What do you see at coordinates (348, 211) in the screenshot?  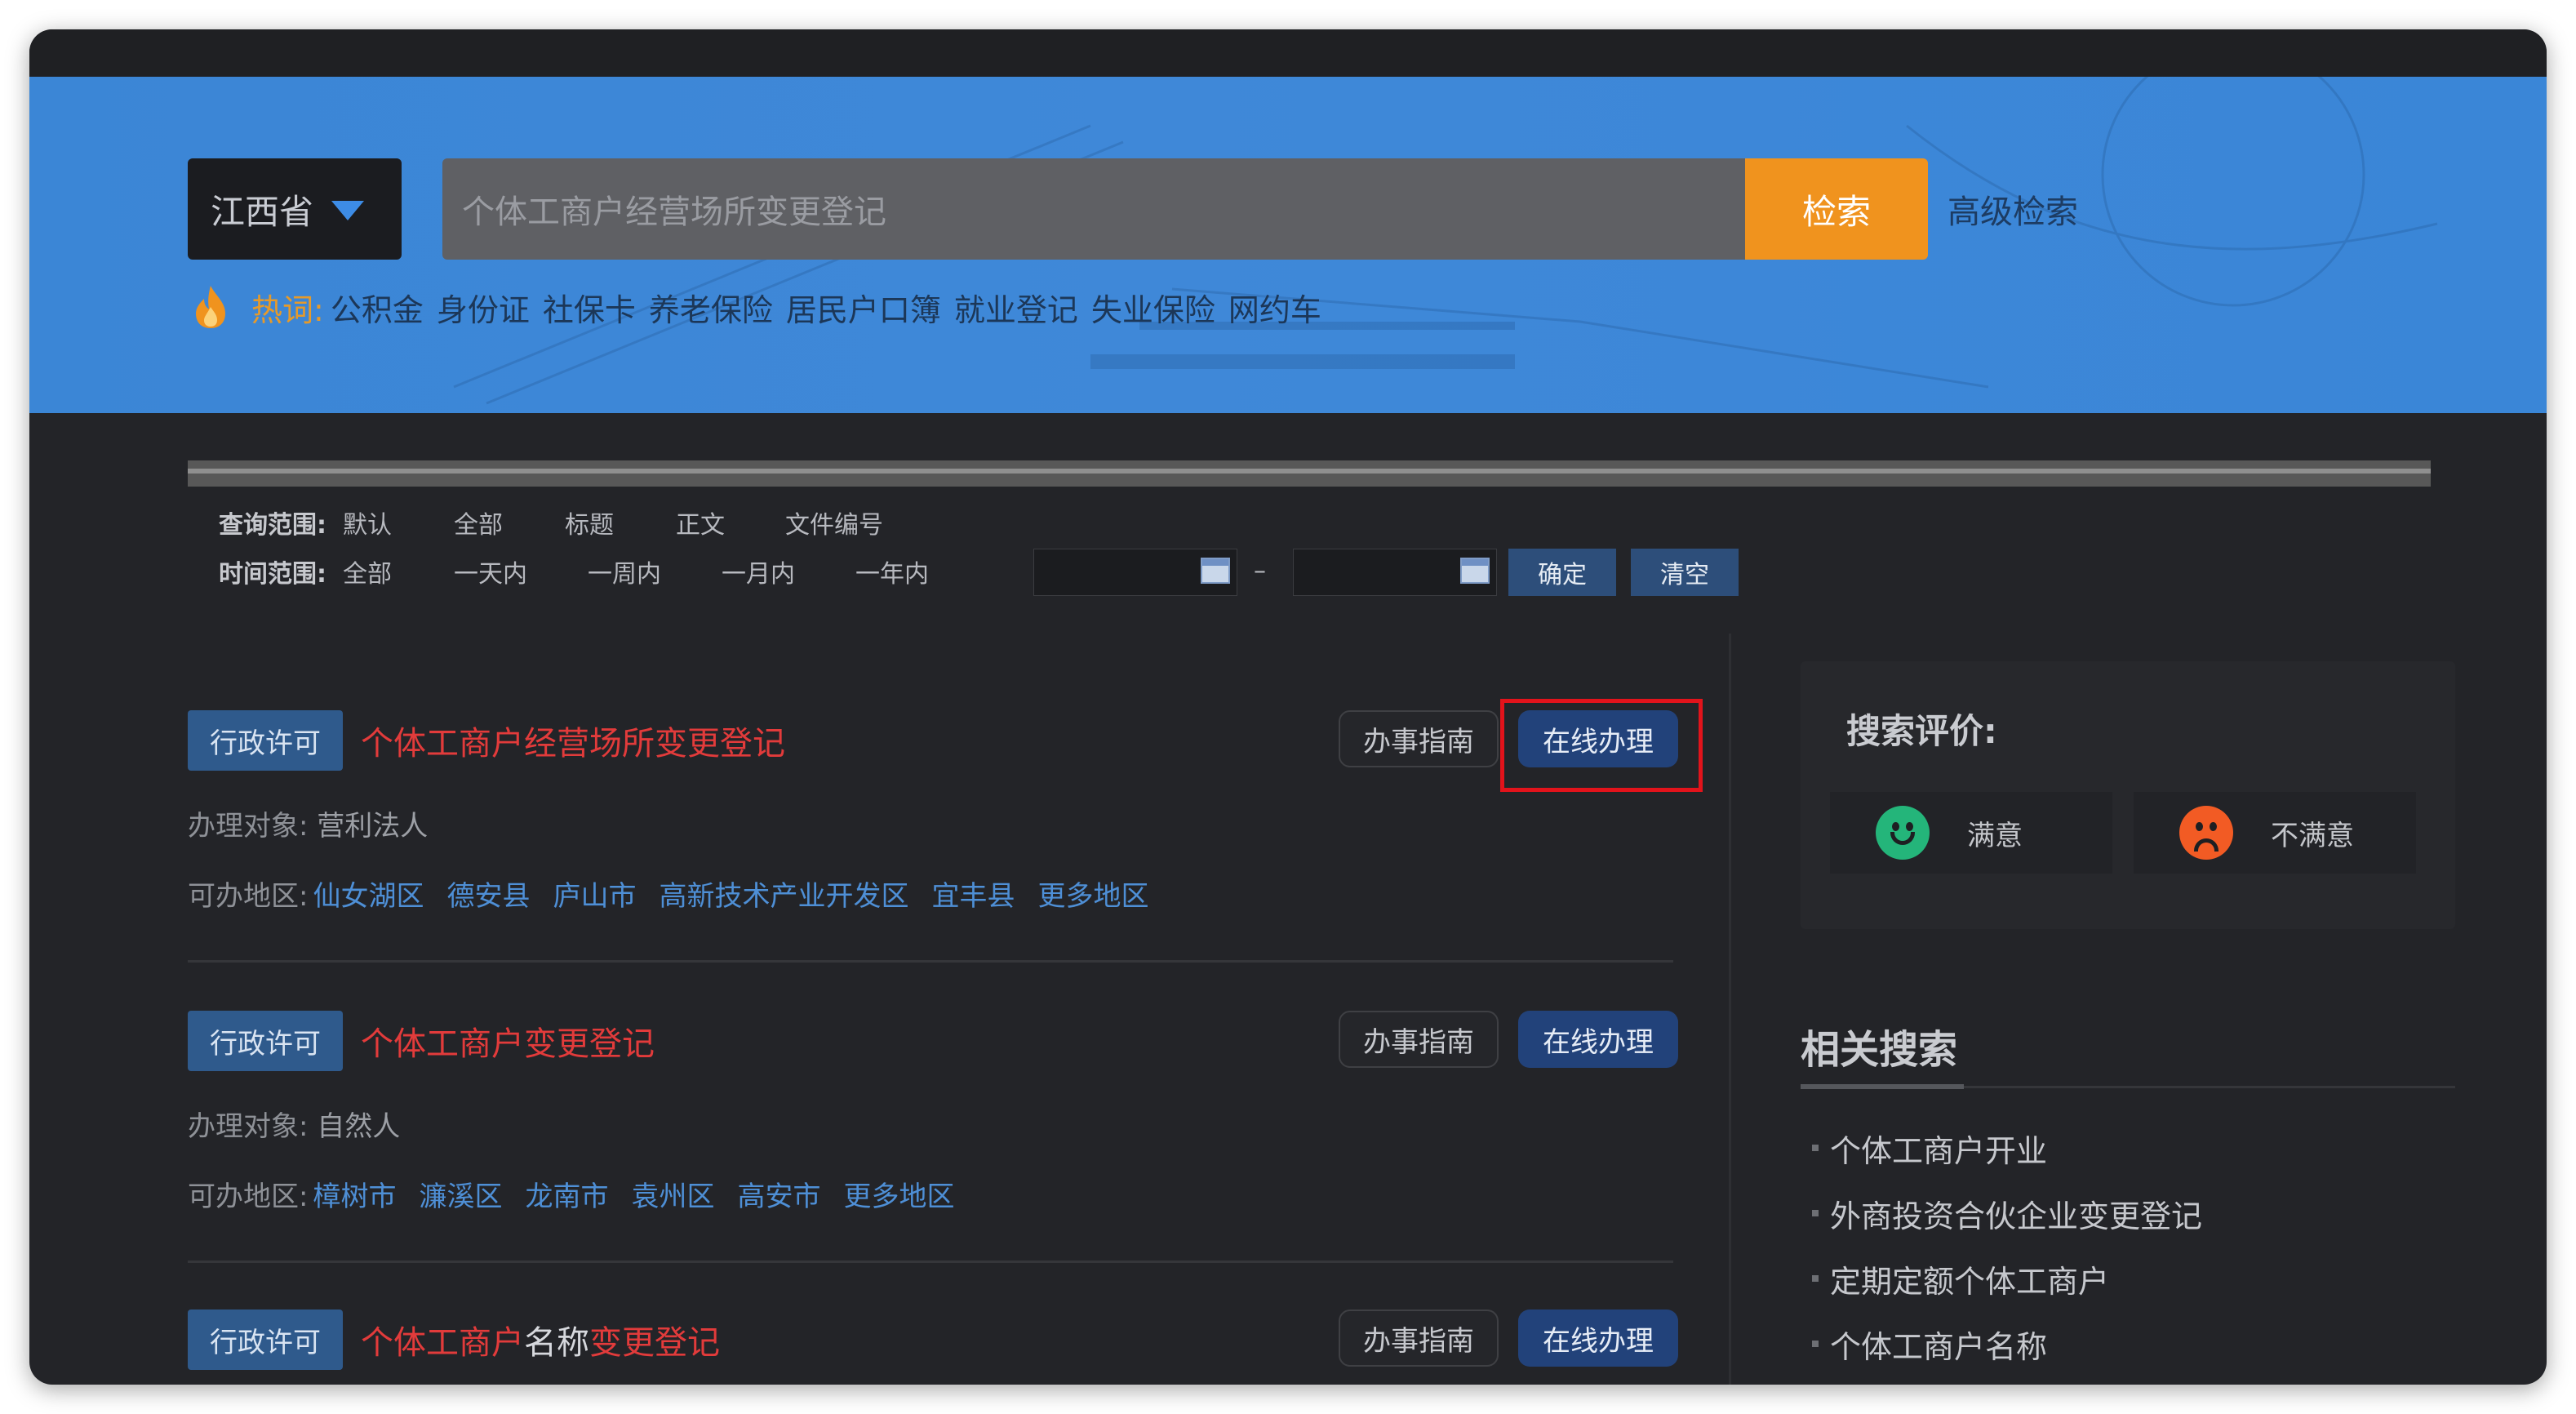 I see `dropdown-arrow-icon` at bounding box center [348, 211].